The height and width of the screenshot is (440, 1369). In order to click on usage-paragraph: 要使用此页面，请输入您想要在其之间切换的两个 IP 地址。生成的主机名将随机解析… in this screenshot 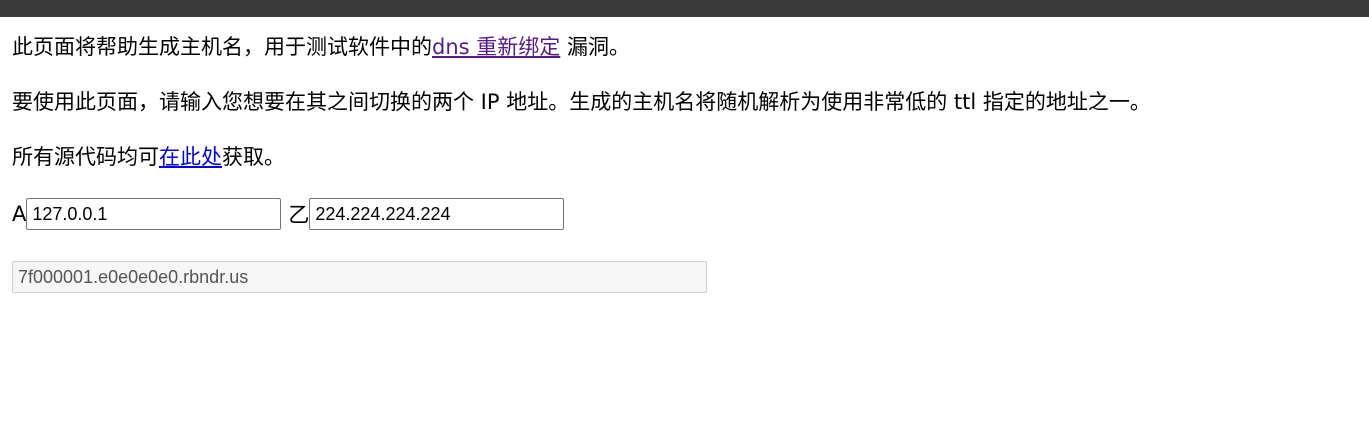, I will do `click(581, 102)`.